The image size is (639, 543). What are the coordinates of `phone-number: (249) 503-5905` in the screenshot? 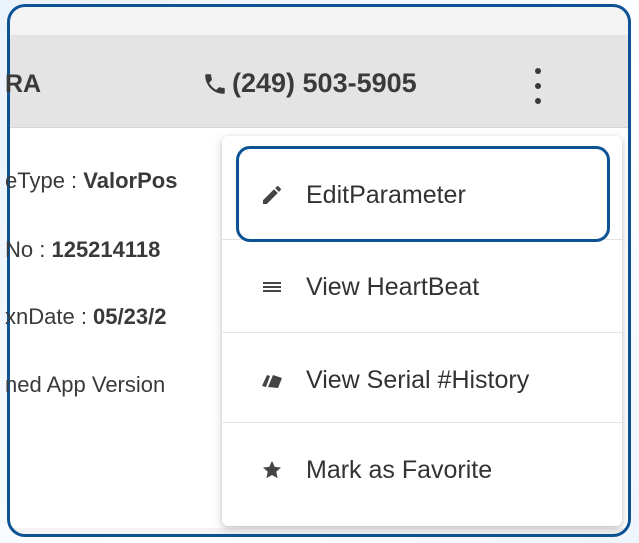 It's located at (309, 83).